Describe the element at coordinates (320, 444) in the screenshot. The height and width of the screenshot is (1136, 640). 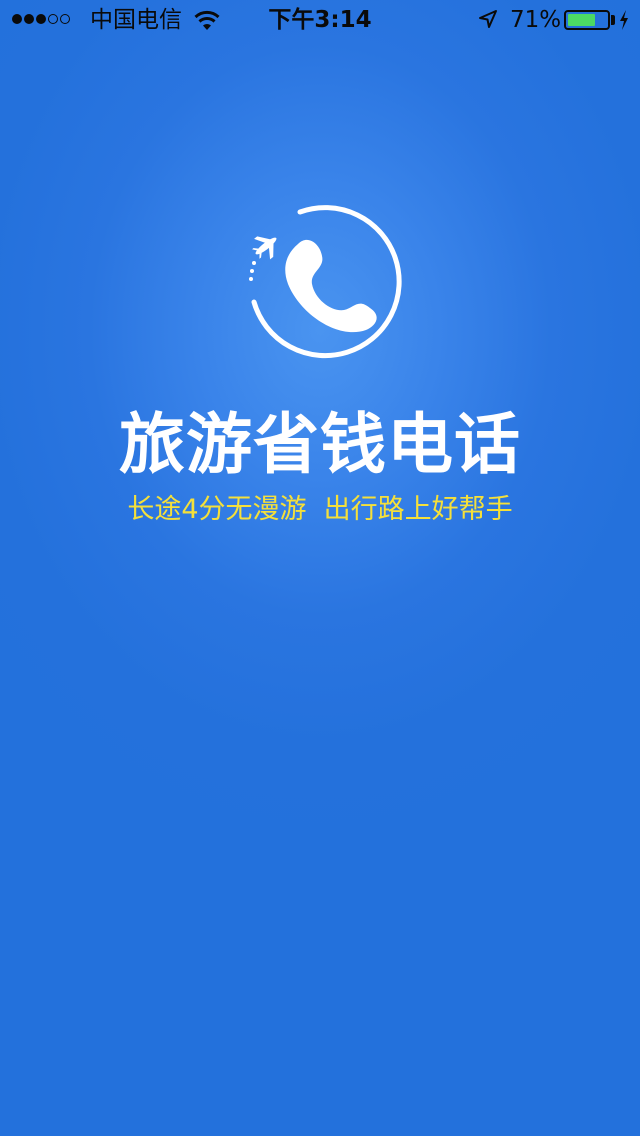
I see `app-title: 旅游省钱电话` at that location.